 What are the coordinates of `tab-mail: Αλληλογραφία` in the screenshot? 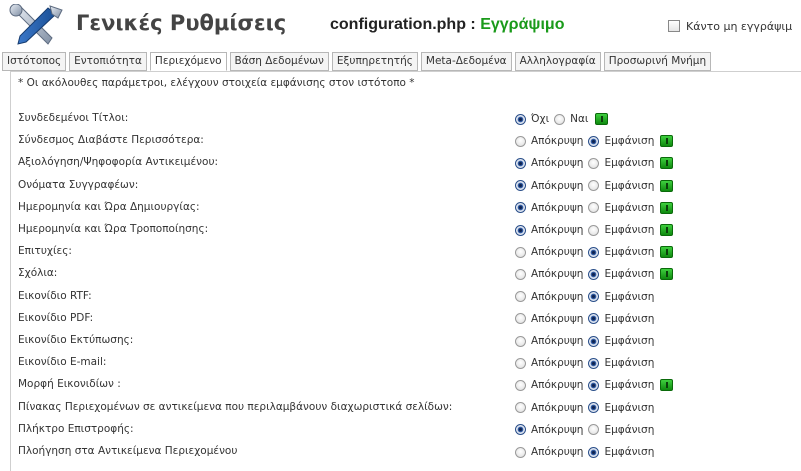 It's located at (557, 61).